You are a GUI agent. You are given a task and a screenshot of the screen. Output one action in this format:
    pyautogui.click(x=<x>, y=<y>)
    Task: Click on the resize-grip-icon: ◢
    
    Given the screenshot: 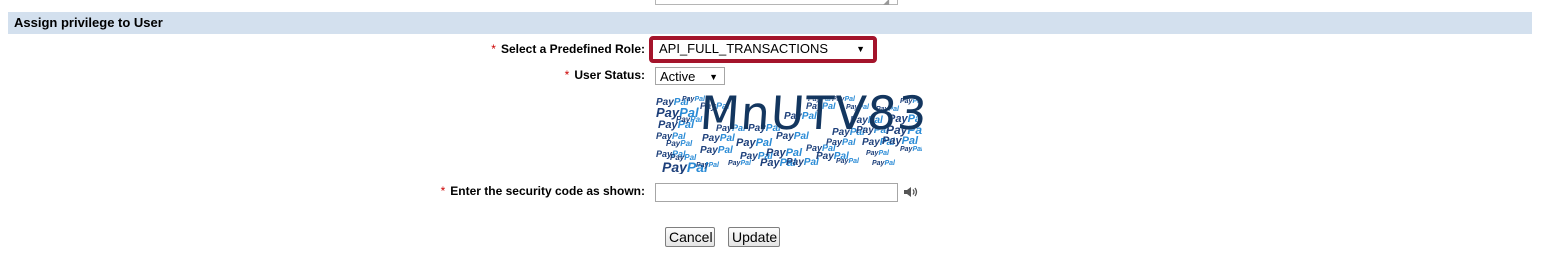 What is the action you would take?
    pyautogui.click(x=886, y=3)
    